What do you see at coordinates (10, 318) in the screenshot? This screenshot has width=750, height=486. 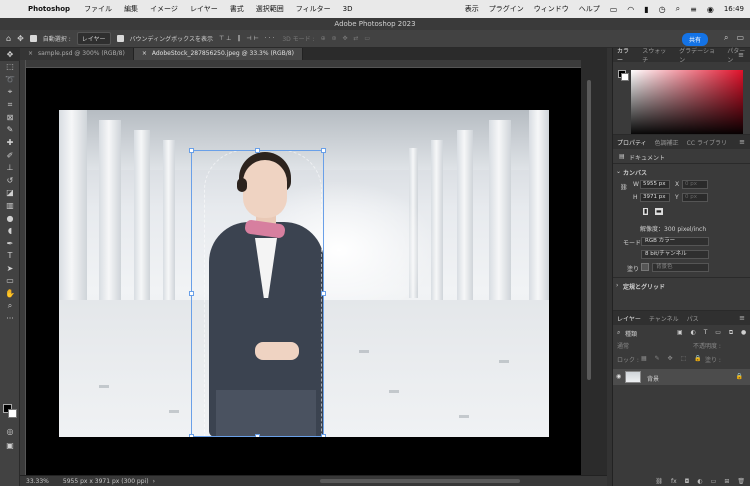 I see `more-tools-icon: ···` at bounding box center [10, 318].